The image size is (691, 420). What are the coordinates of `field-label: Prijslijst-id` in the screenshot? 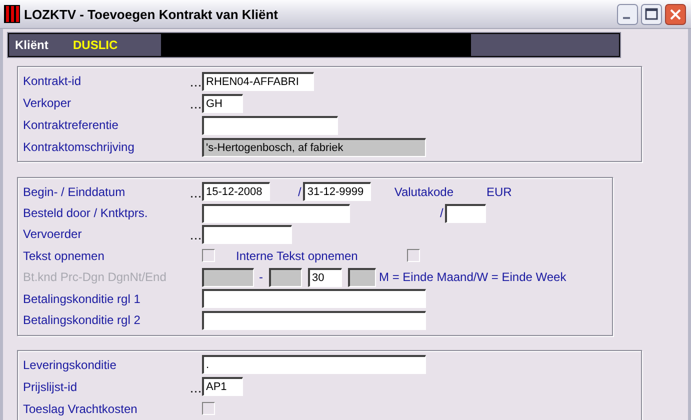 It's located at (50, 387).